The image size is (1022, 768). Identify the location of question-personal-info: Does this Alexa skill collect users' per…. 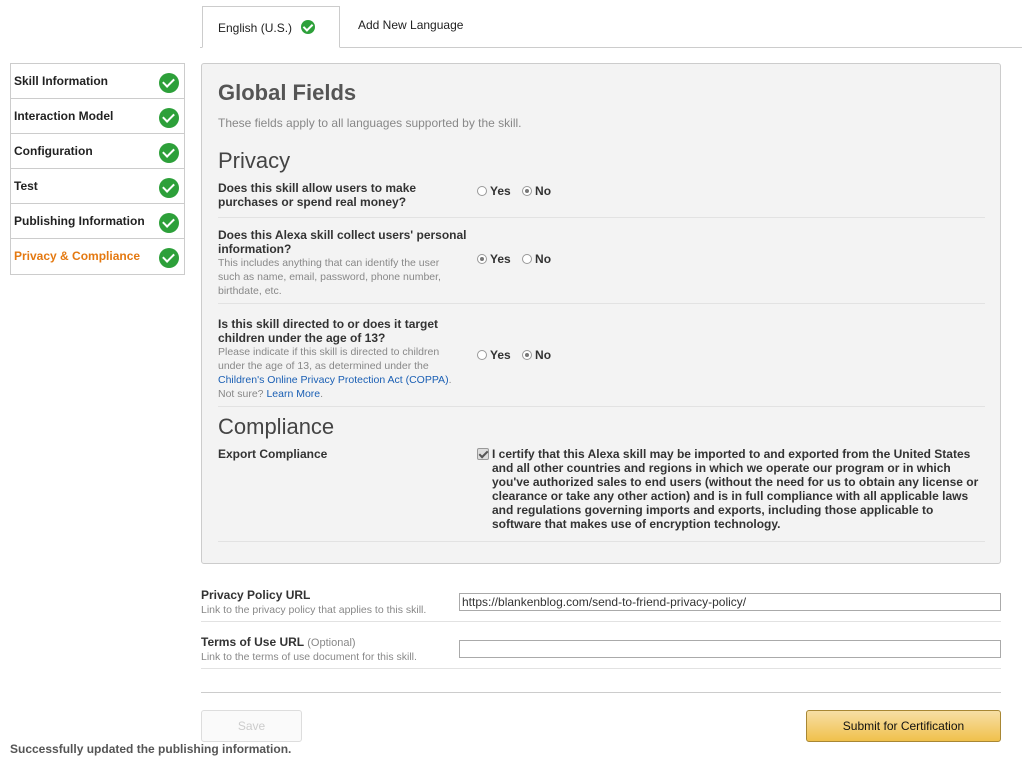
(342, 263).